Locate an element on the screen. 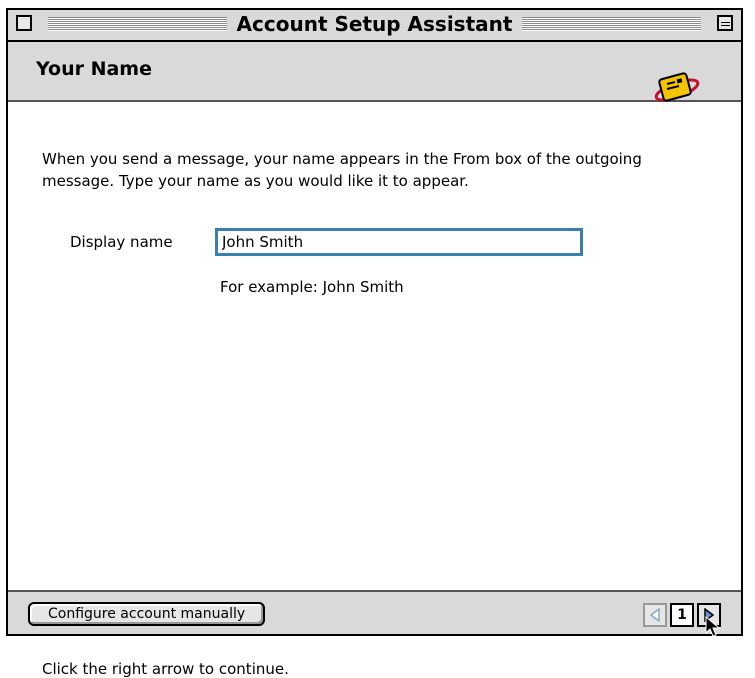 This screenshot has width=755, height=678. step-header: Your Name is located at coordinates (374, 72).